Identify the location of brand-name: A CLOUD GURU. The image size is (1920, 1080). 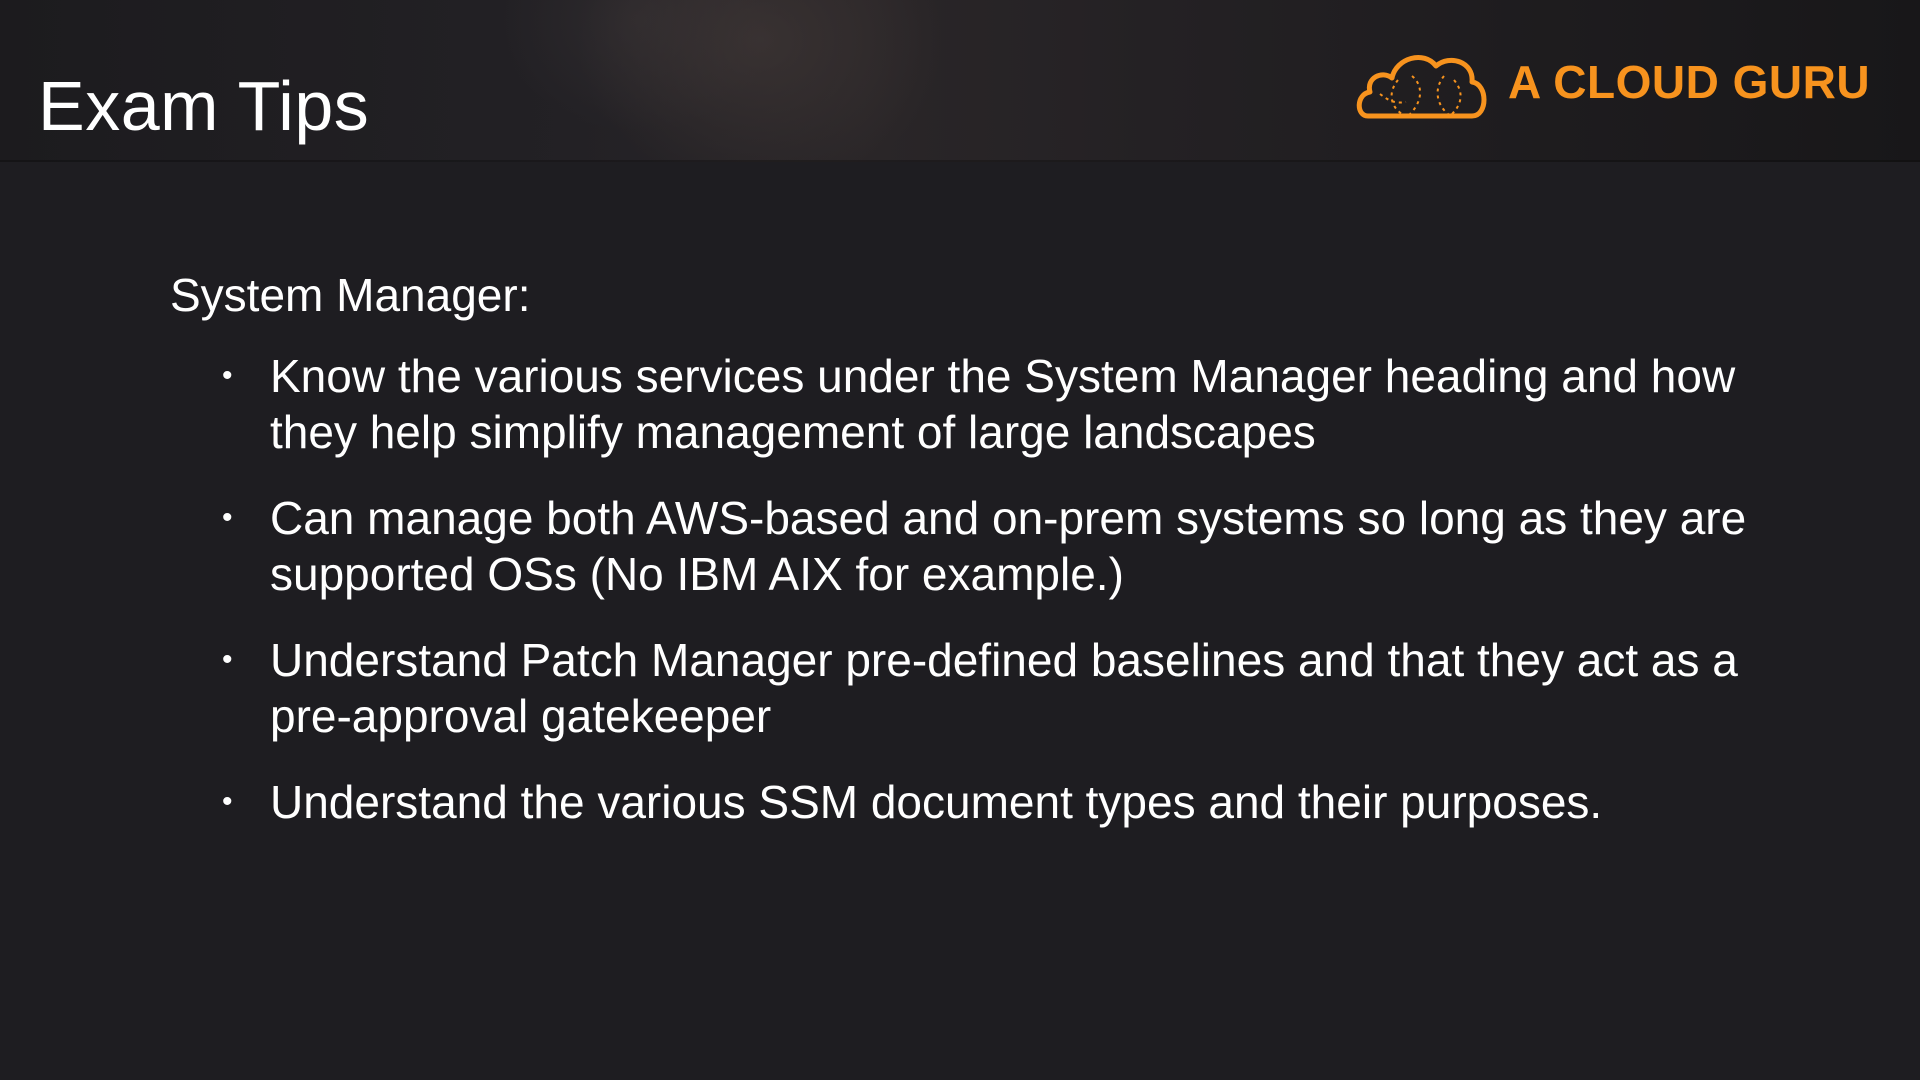
(1689, 82).